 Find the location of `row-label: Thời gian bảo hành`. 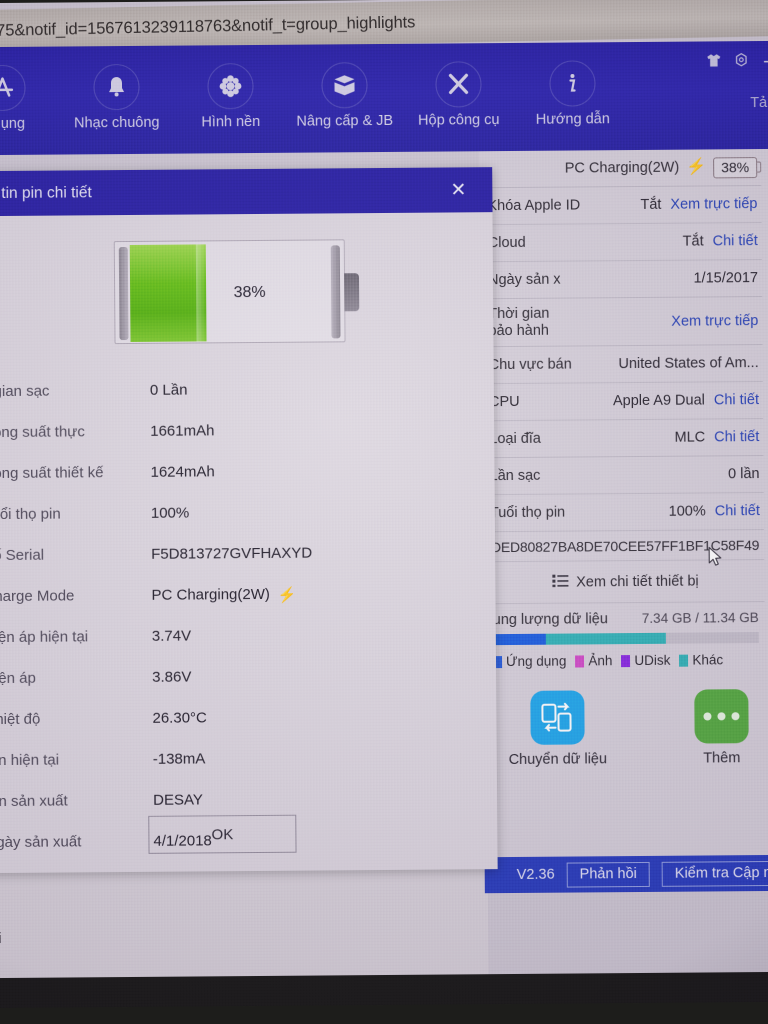

row-label: Thời gian bảo hành is located at coordinates (519, 322).